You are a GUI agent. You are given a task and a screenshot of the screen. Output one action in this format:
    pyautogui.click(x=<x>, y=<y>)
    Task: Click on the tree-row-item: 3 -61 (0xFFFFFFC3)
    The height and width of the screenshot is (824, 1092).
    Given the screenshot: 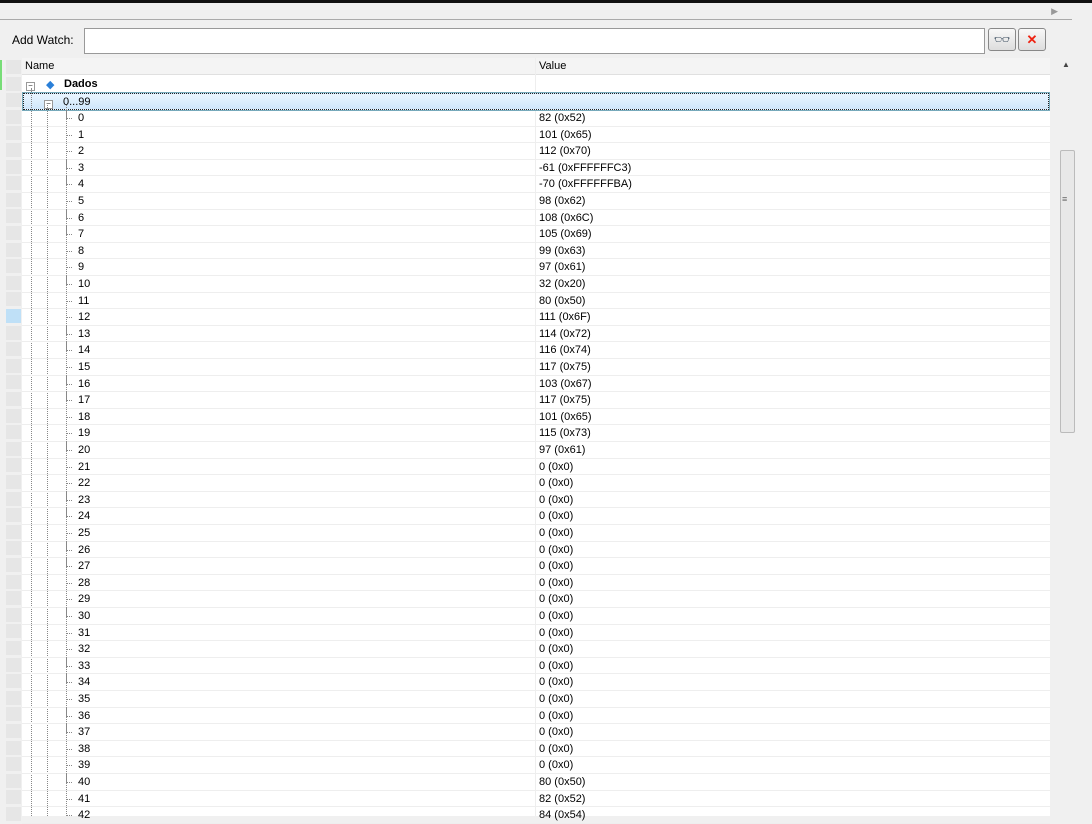 What is the action you would take?
    pyautogui.click(x=536, y=168)
    